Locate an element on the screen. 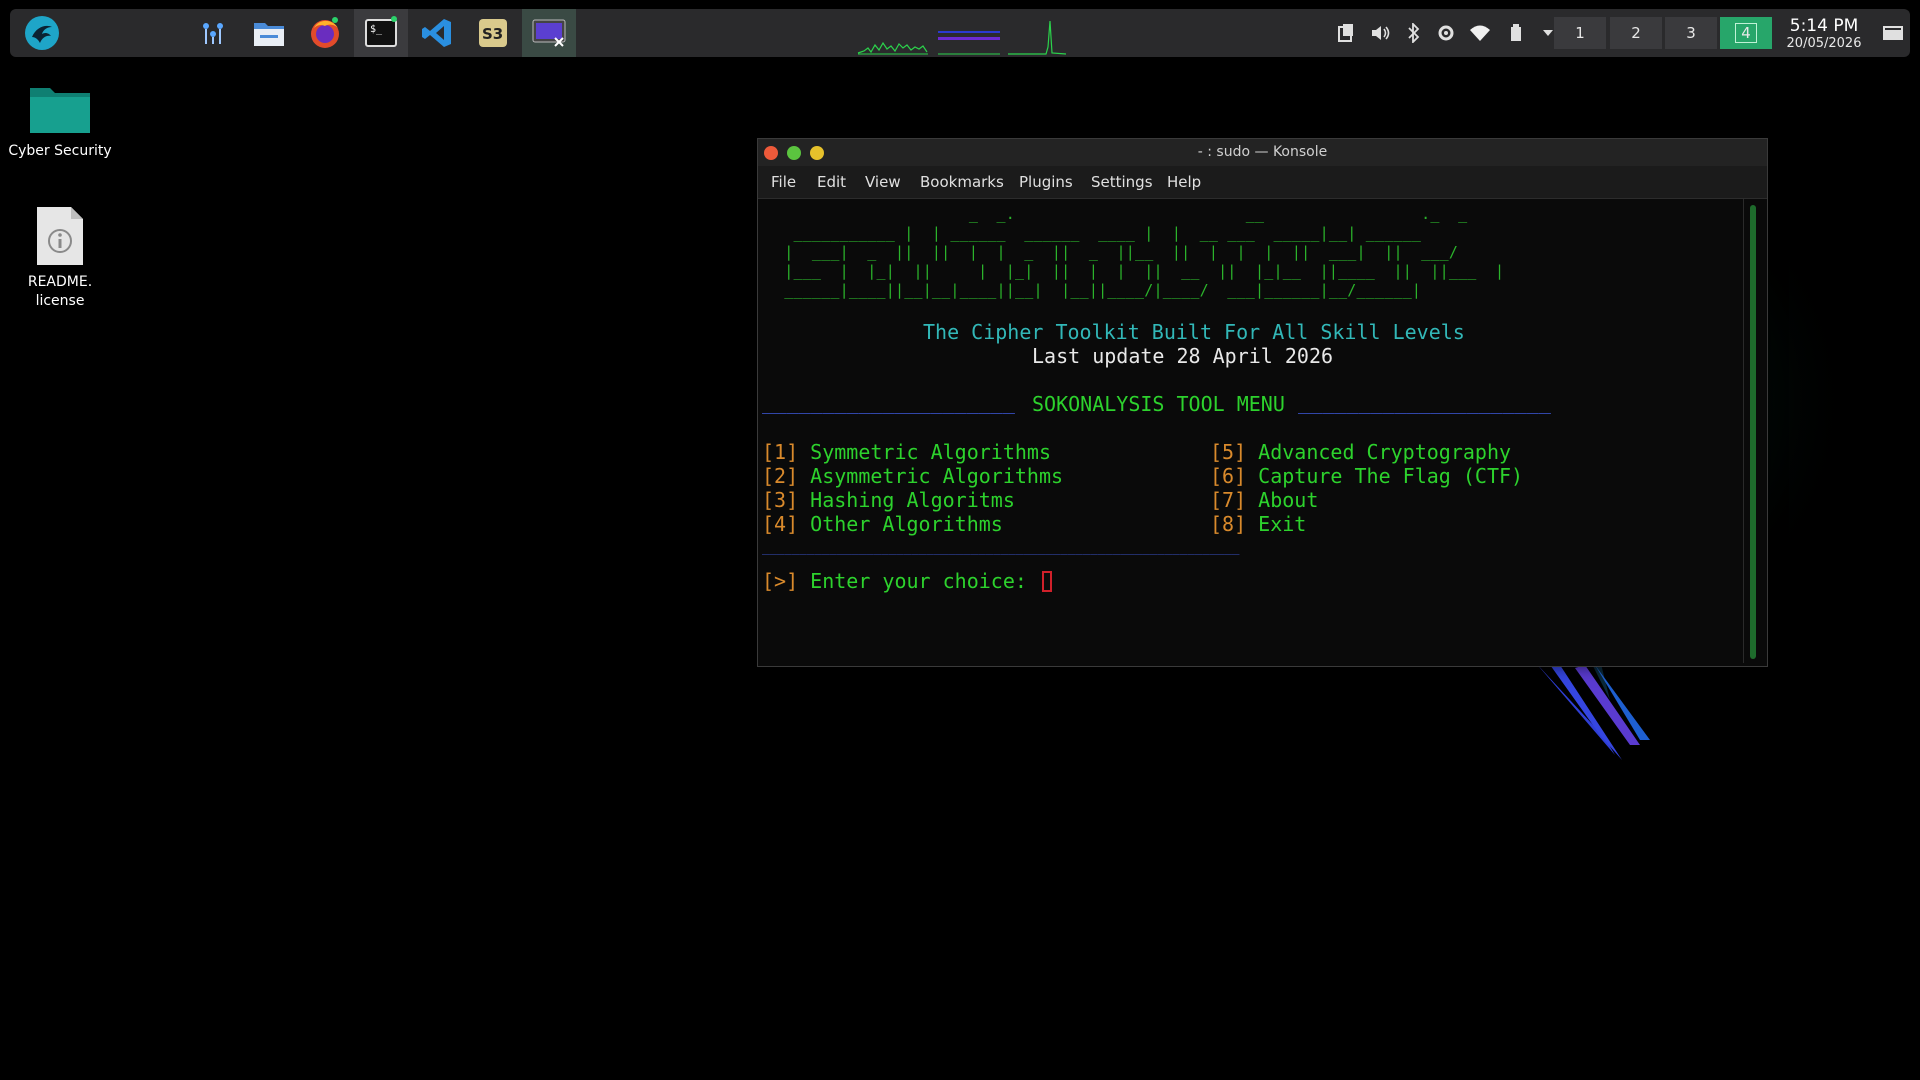 Image resolution: width=1920 pixels, height=1080 pixels. menu-option-3: [3] Hashing Algoritms is located at coordinates (888, 500).